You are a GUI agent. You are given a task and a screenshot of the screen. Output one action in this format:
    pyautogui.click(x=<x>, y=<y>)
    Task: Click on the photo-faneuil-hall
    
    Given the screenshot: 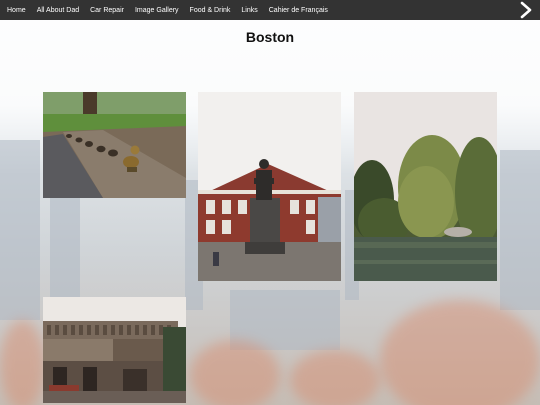 What is the action you would take?
    pyautogui.click(x=269, y=186)
    